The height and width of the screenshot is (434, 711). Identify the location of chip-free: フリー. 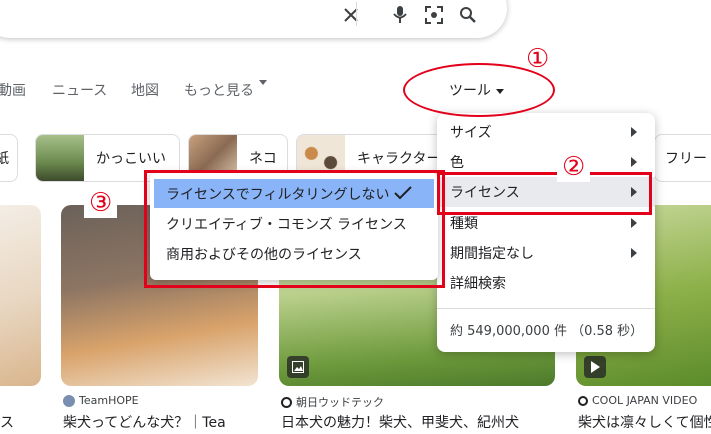
(682, 158).